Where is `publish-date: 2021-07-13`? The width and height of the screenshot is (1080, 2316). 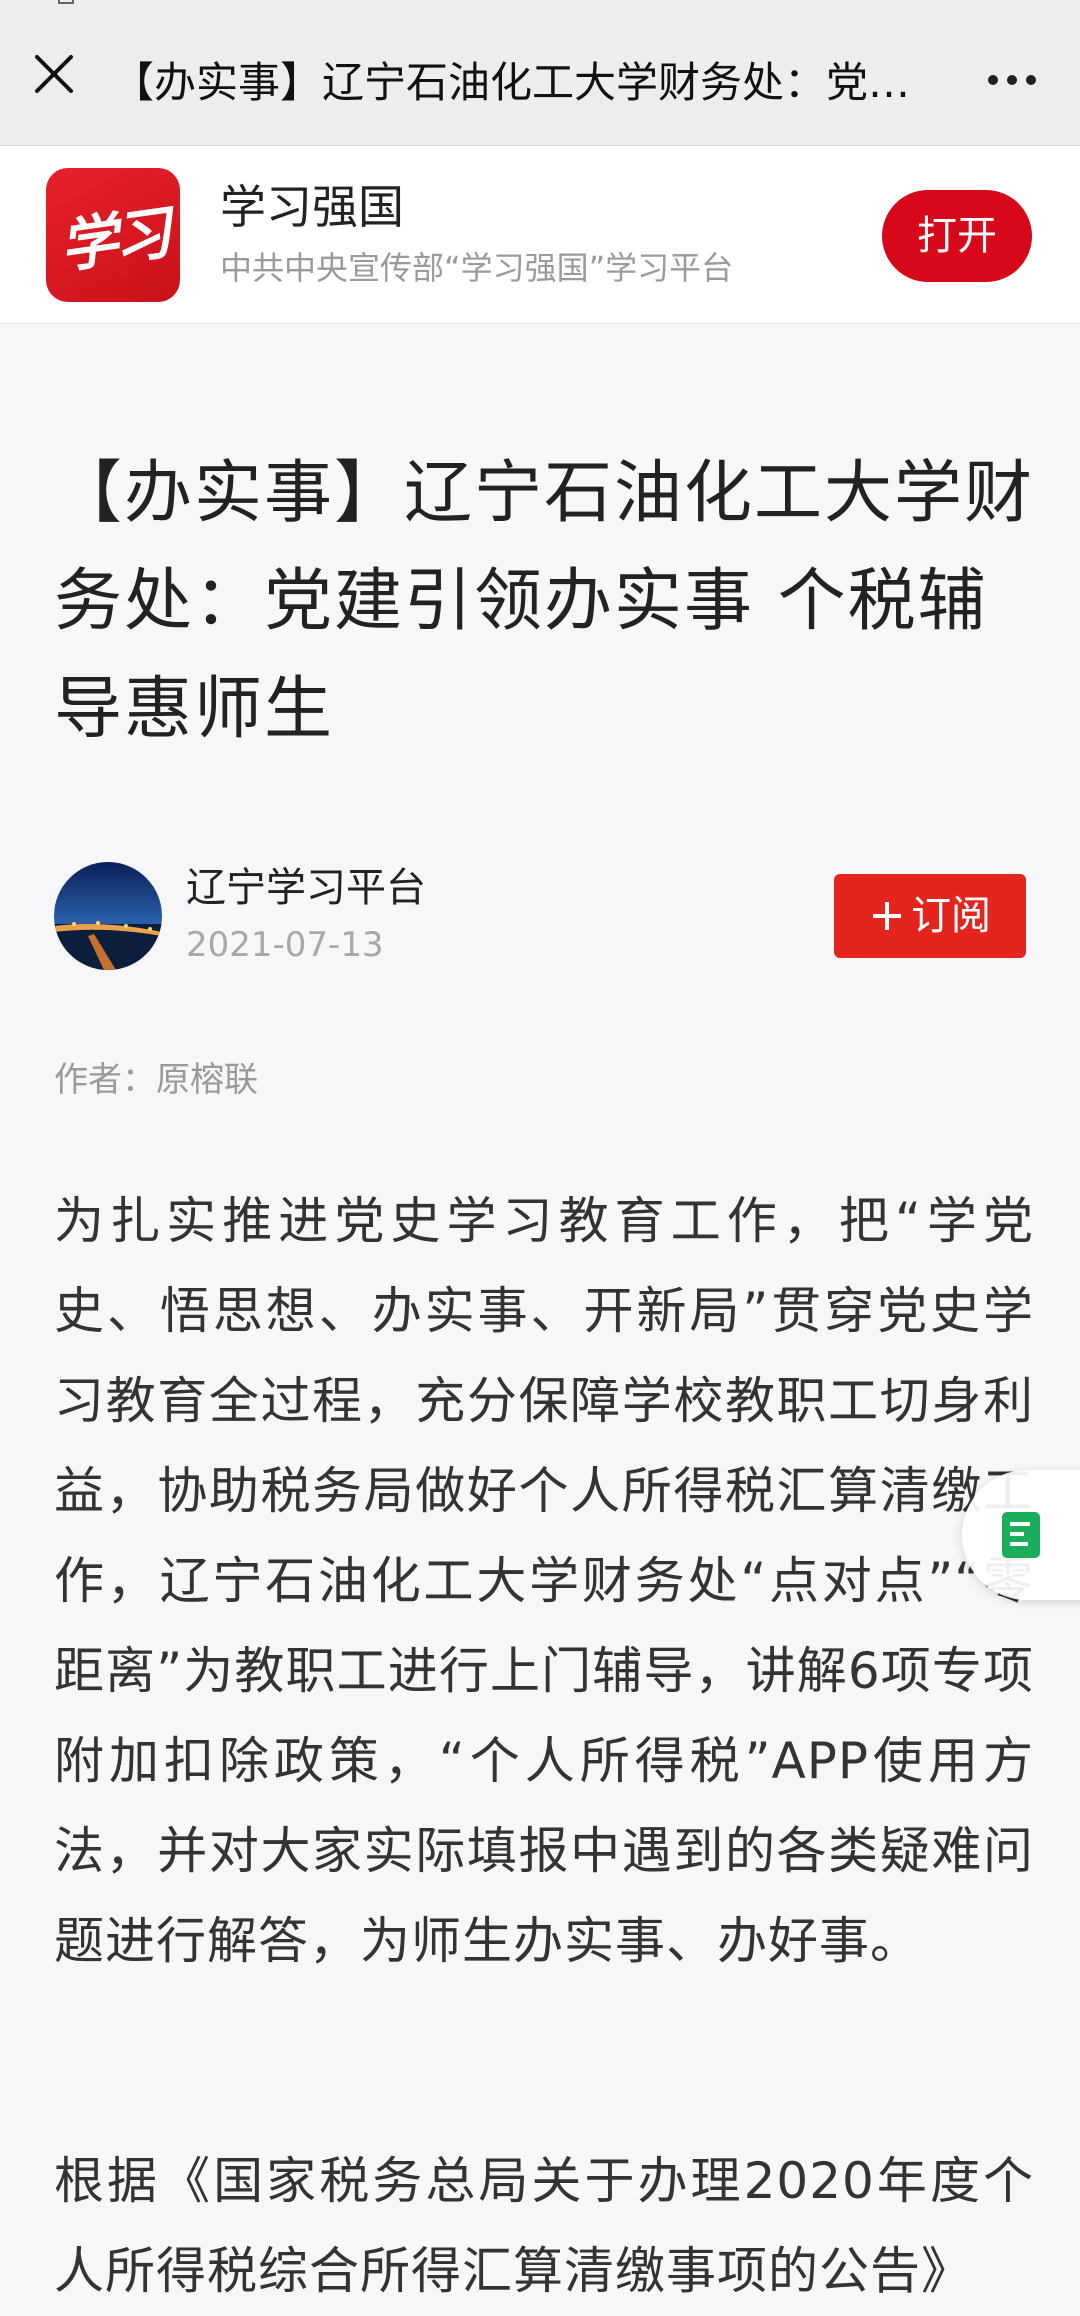
publish-date: 2021-07-13 is located at coordinates (285, 945).